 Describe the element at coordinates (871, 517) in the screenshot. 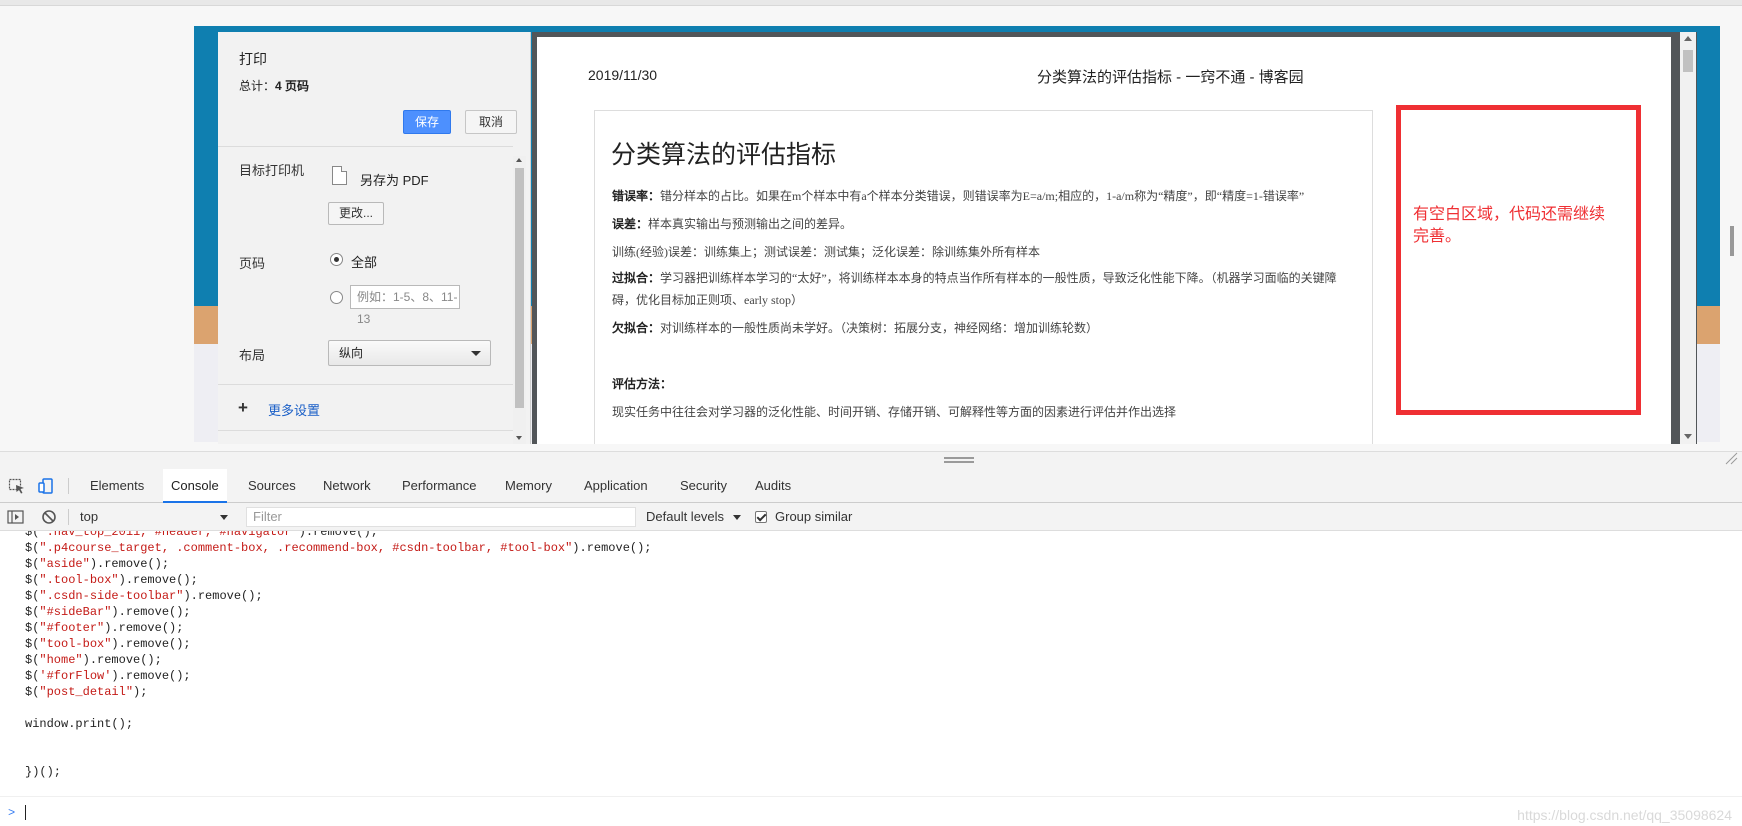

I see `console-toolbar: top Filter Default levels Group similar` at that location.